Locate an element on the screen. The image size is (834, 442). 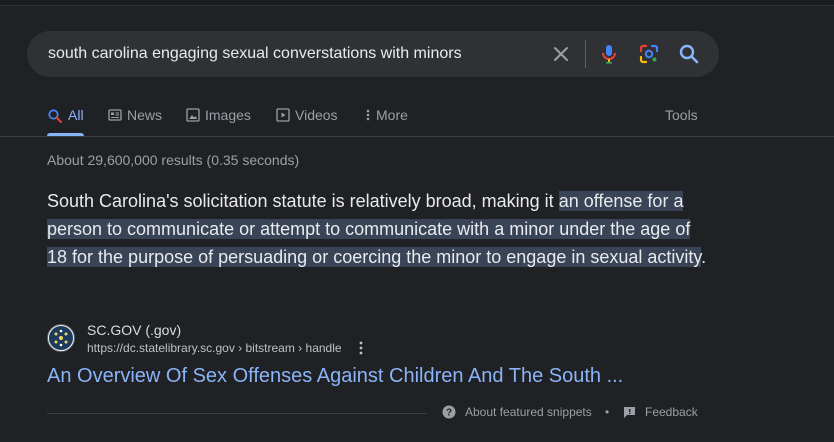
tools-button: Tools is located at coordinates (681, 115).